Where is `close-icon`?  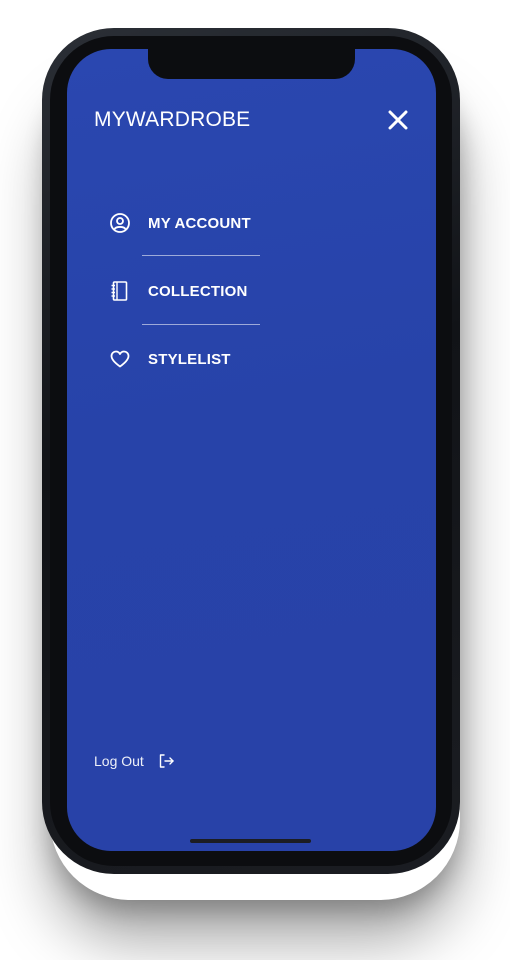 close-icon is located at coordinates (398, 120).